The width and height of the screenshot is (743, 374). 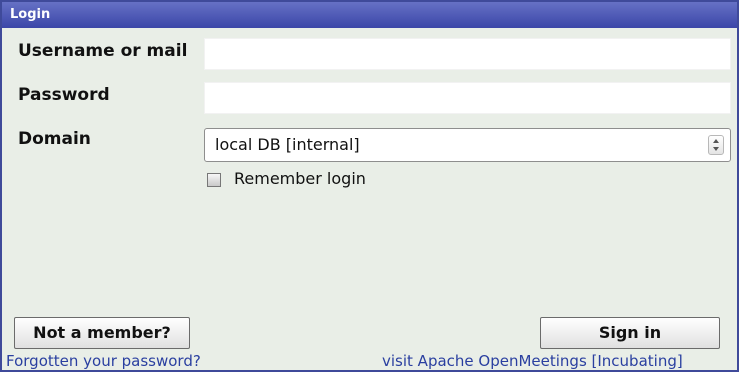 What do you see at coordinates (716, 145) in the screenshot?
I see `up-down-arrows-icon` at bounding box center [716, 145].